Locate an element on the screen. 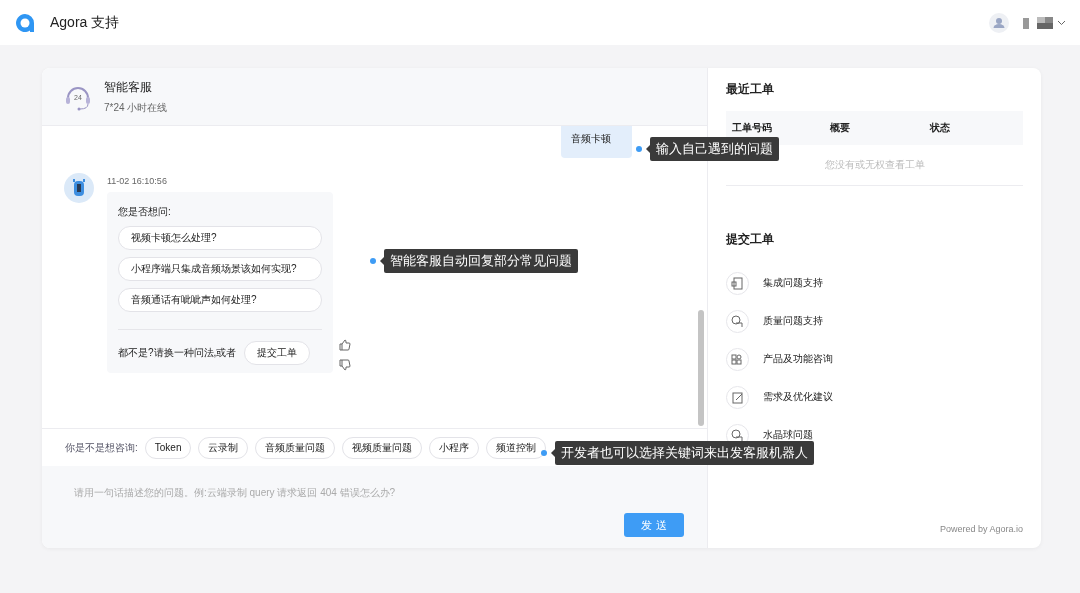 The image size is (1080, 593). blurred-name-drawing is located at coordinates (1038, 22).